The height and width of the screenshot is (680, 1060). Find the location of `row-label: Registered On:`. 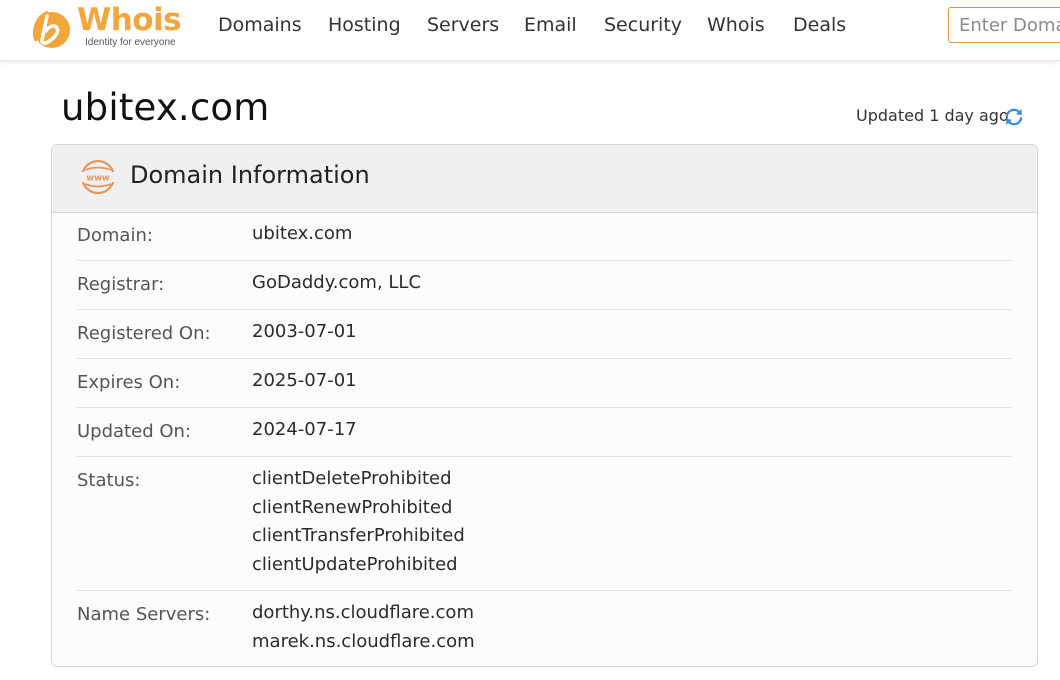

row-label: Registered On: is located at coordinates (144, 333).